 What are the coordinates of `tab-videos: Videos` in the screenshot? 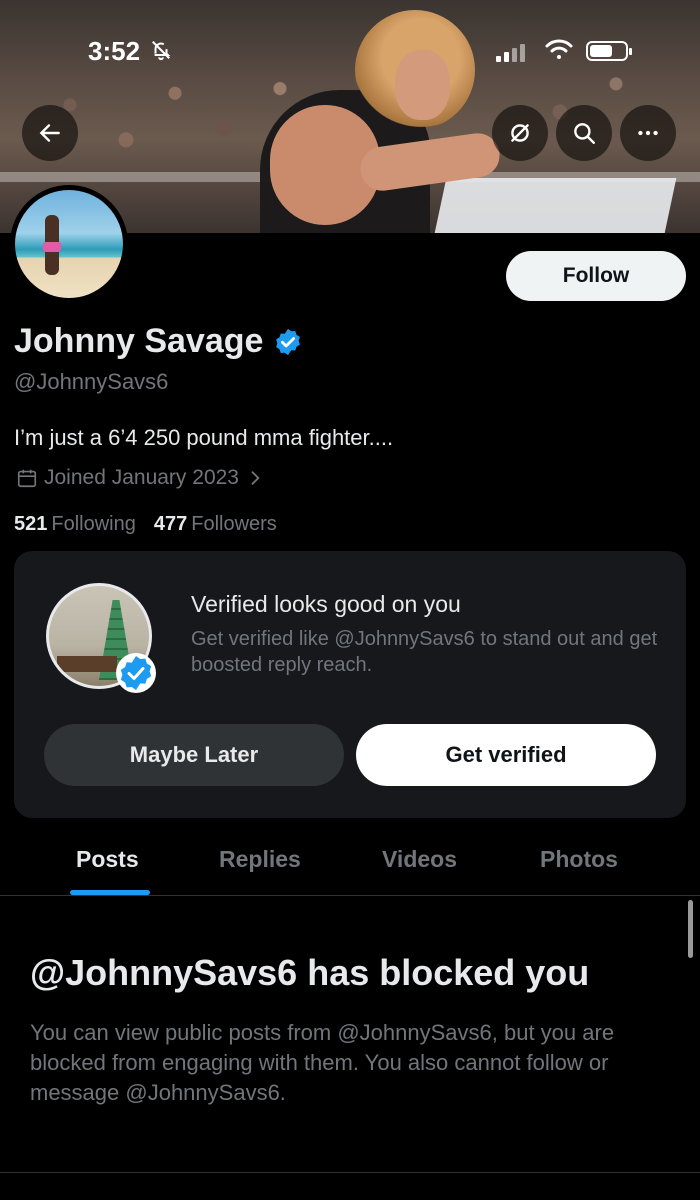 It's located at (419, 859).